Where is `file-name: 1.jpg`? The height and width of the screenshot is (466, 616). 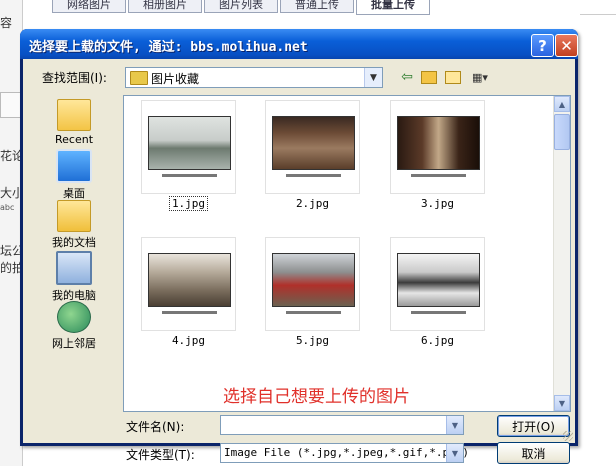 file-name: 1.jpg is located at coordinates (188, 203).